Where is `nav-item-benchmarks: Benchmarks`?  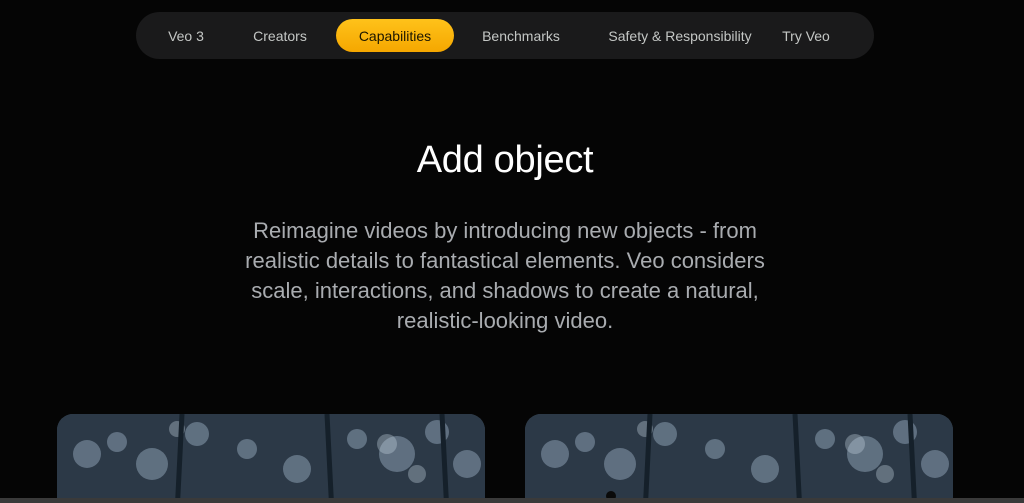
nav-item-benchmarks: Benchmarks is located at coordinates (521, 35).